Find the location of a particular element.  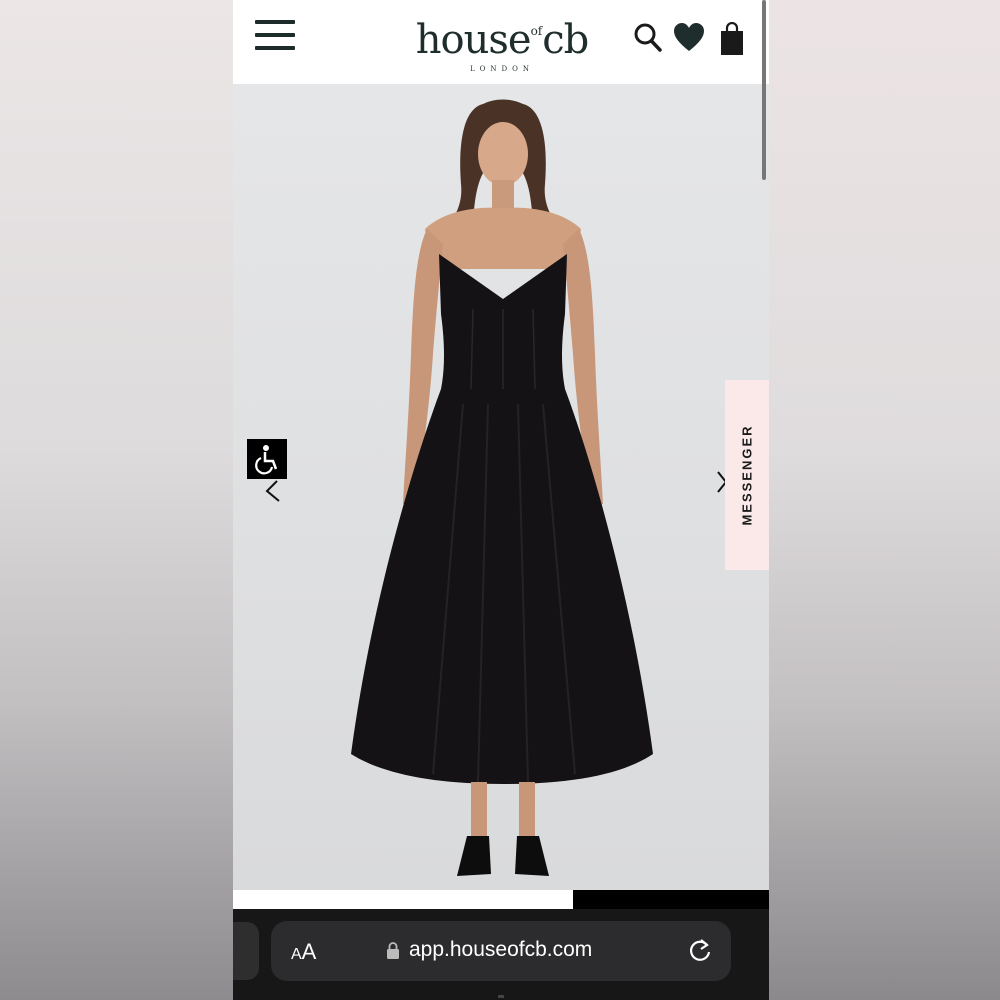

reload-icon is located at coordinates (700, 951).